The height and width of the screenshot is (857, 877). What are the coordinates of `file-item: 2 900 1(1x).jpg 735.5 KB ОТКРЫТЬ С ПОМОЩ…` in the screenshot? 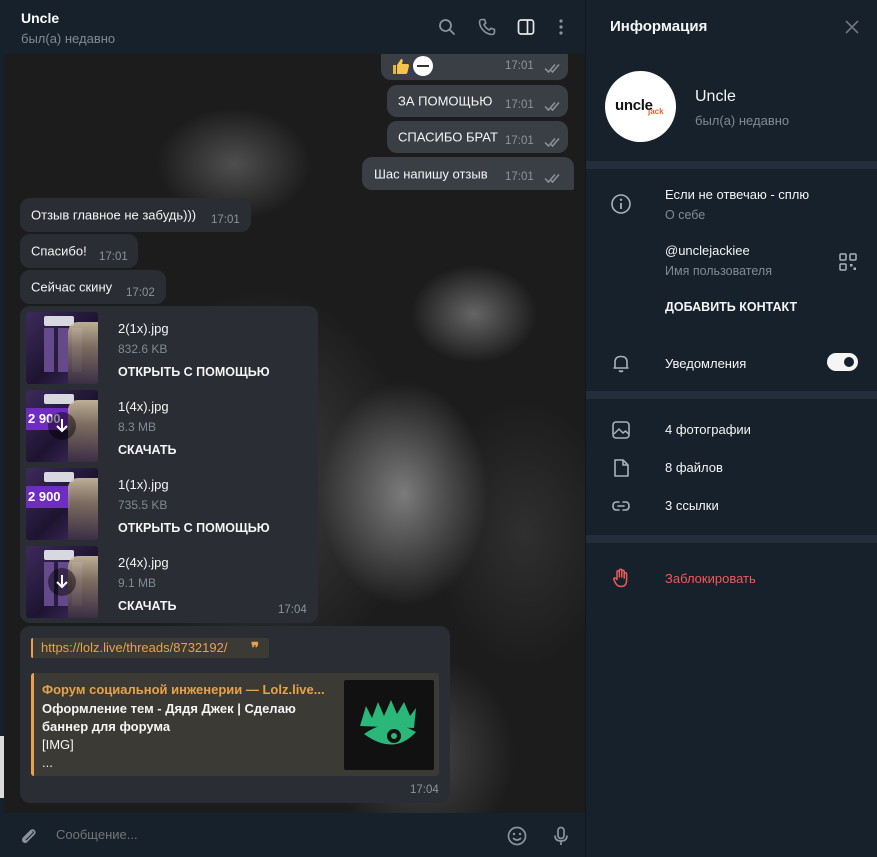 It's located at (172, 504).